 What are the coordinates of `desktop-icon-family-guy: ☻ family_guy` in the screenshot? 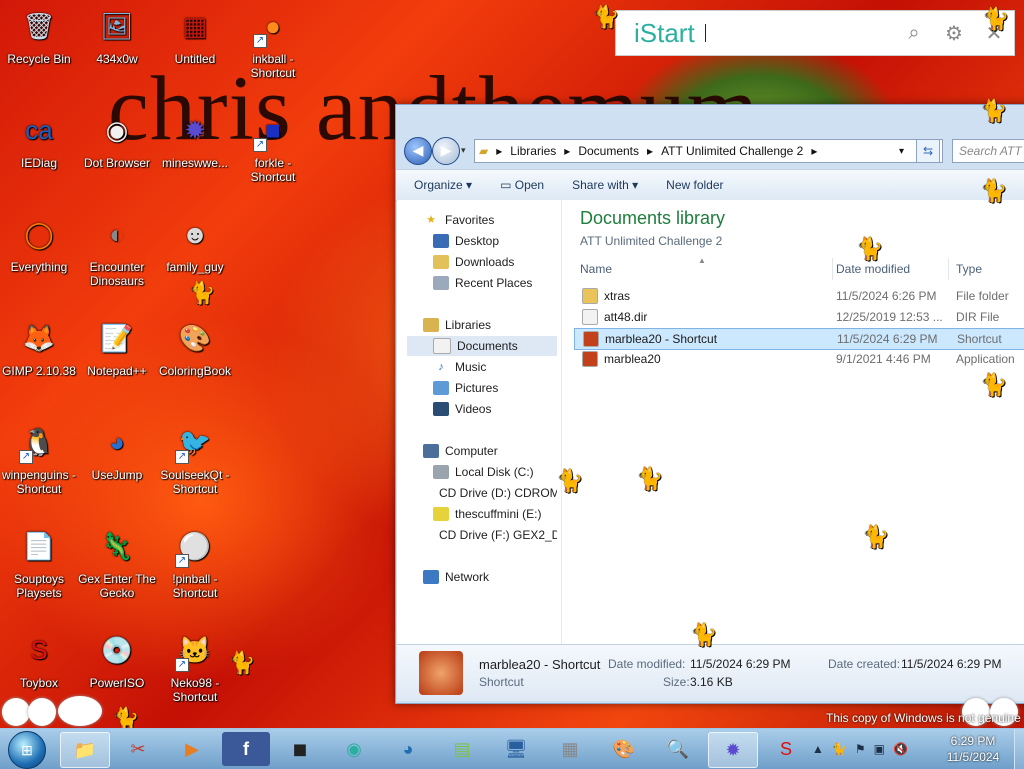 It's located at (195, 243).